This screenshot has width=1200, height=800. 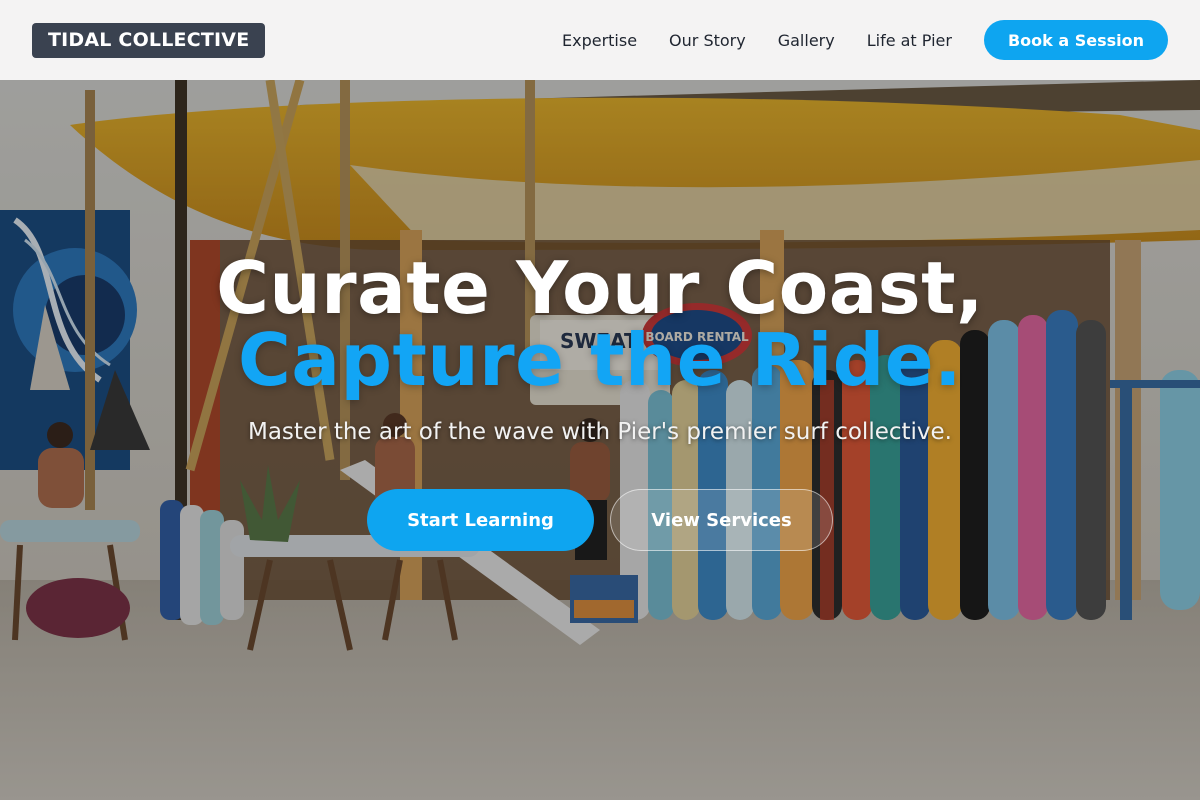 I want to click on hero-headline-line2: Capture the Ride., so click(x=600, y=360).